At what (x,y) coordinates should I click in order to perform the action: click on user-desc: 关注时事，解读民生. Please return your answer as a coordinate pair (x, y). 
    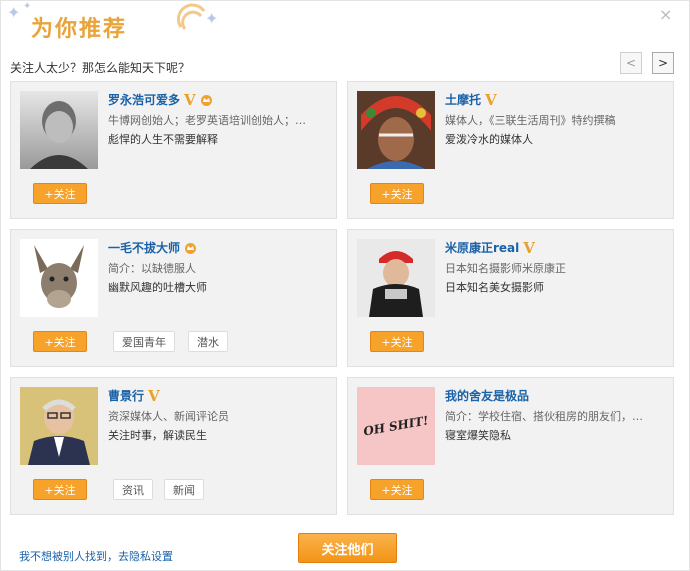
    Looking at the image, I should click on (157, 435).